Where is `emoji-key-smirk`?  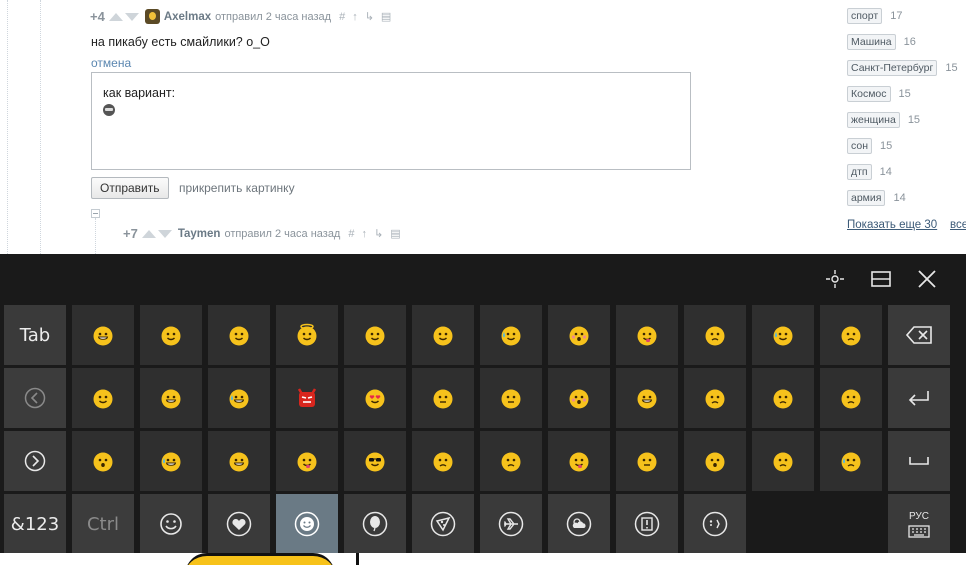
emoji-key-smirk is located at coordinates (375, 335).